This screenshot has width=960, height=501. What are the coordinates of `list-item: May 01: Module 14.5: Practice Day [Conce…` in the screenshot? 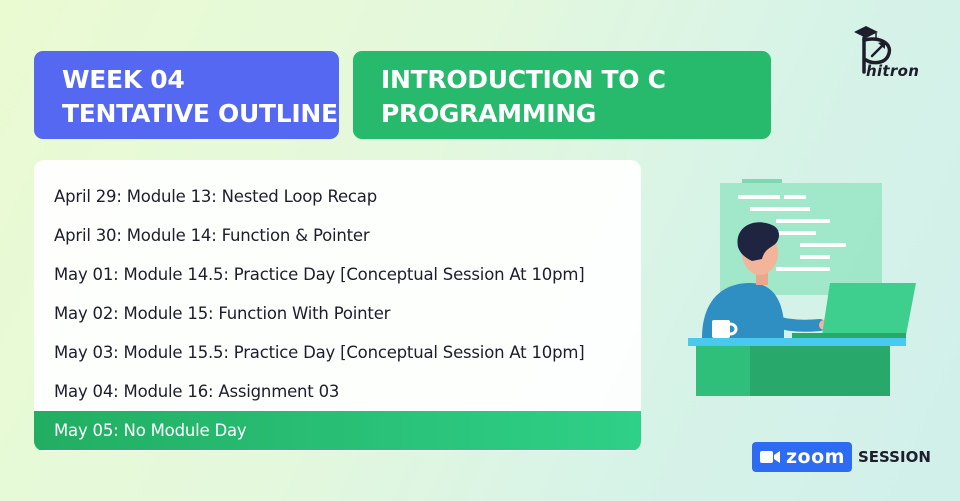 It's located at (319, 274).